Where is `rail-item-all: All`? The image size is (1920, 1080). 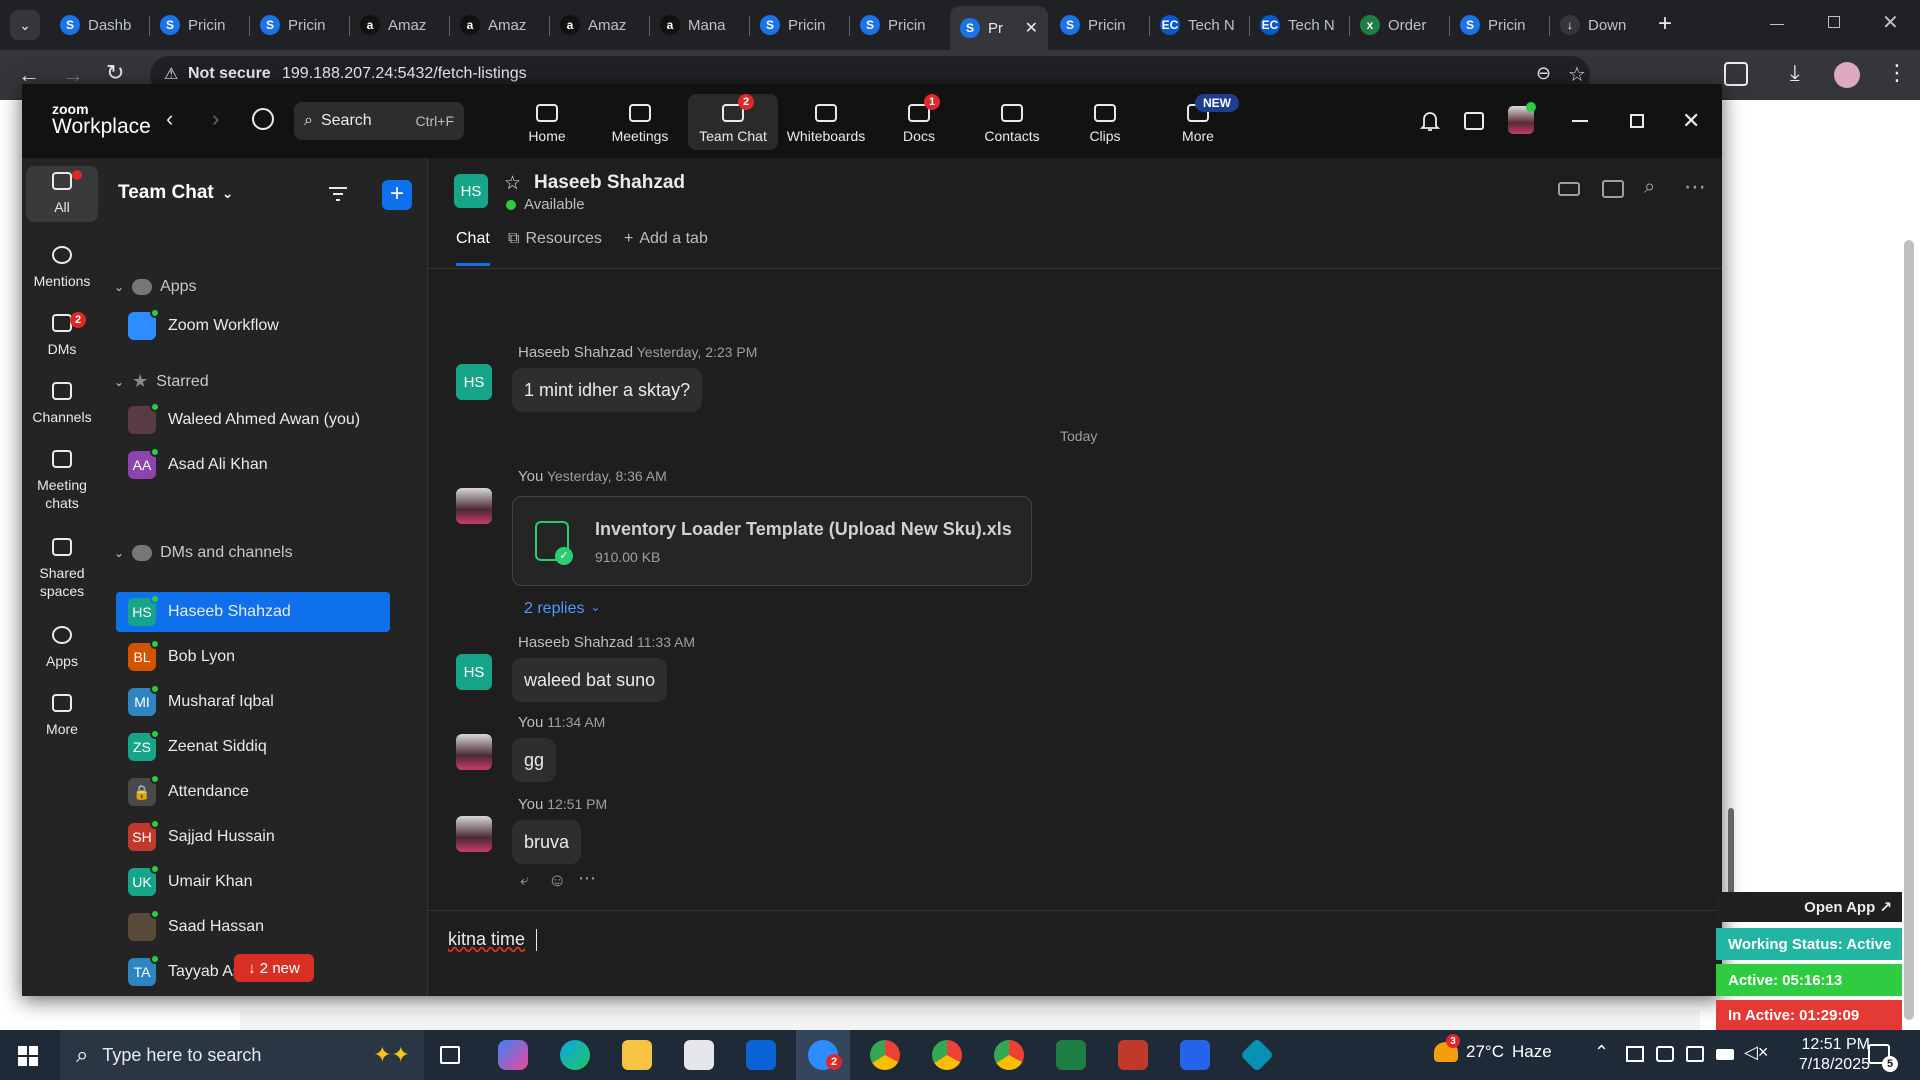 rail-item-all: All is located at coordinates (62, 194).